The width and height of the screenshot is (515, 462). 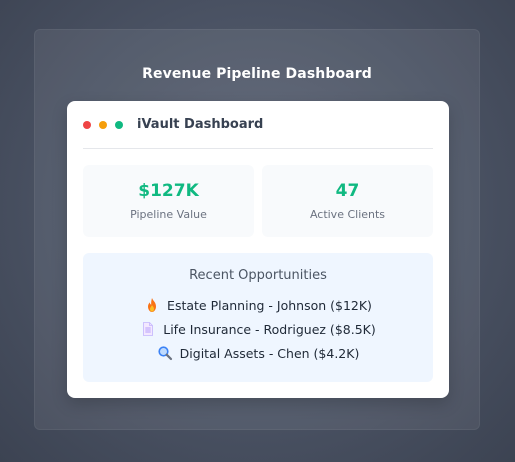 I want to click on maximize-window-dot, so click(x=119, y=124).